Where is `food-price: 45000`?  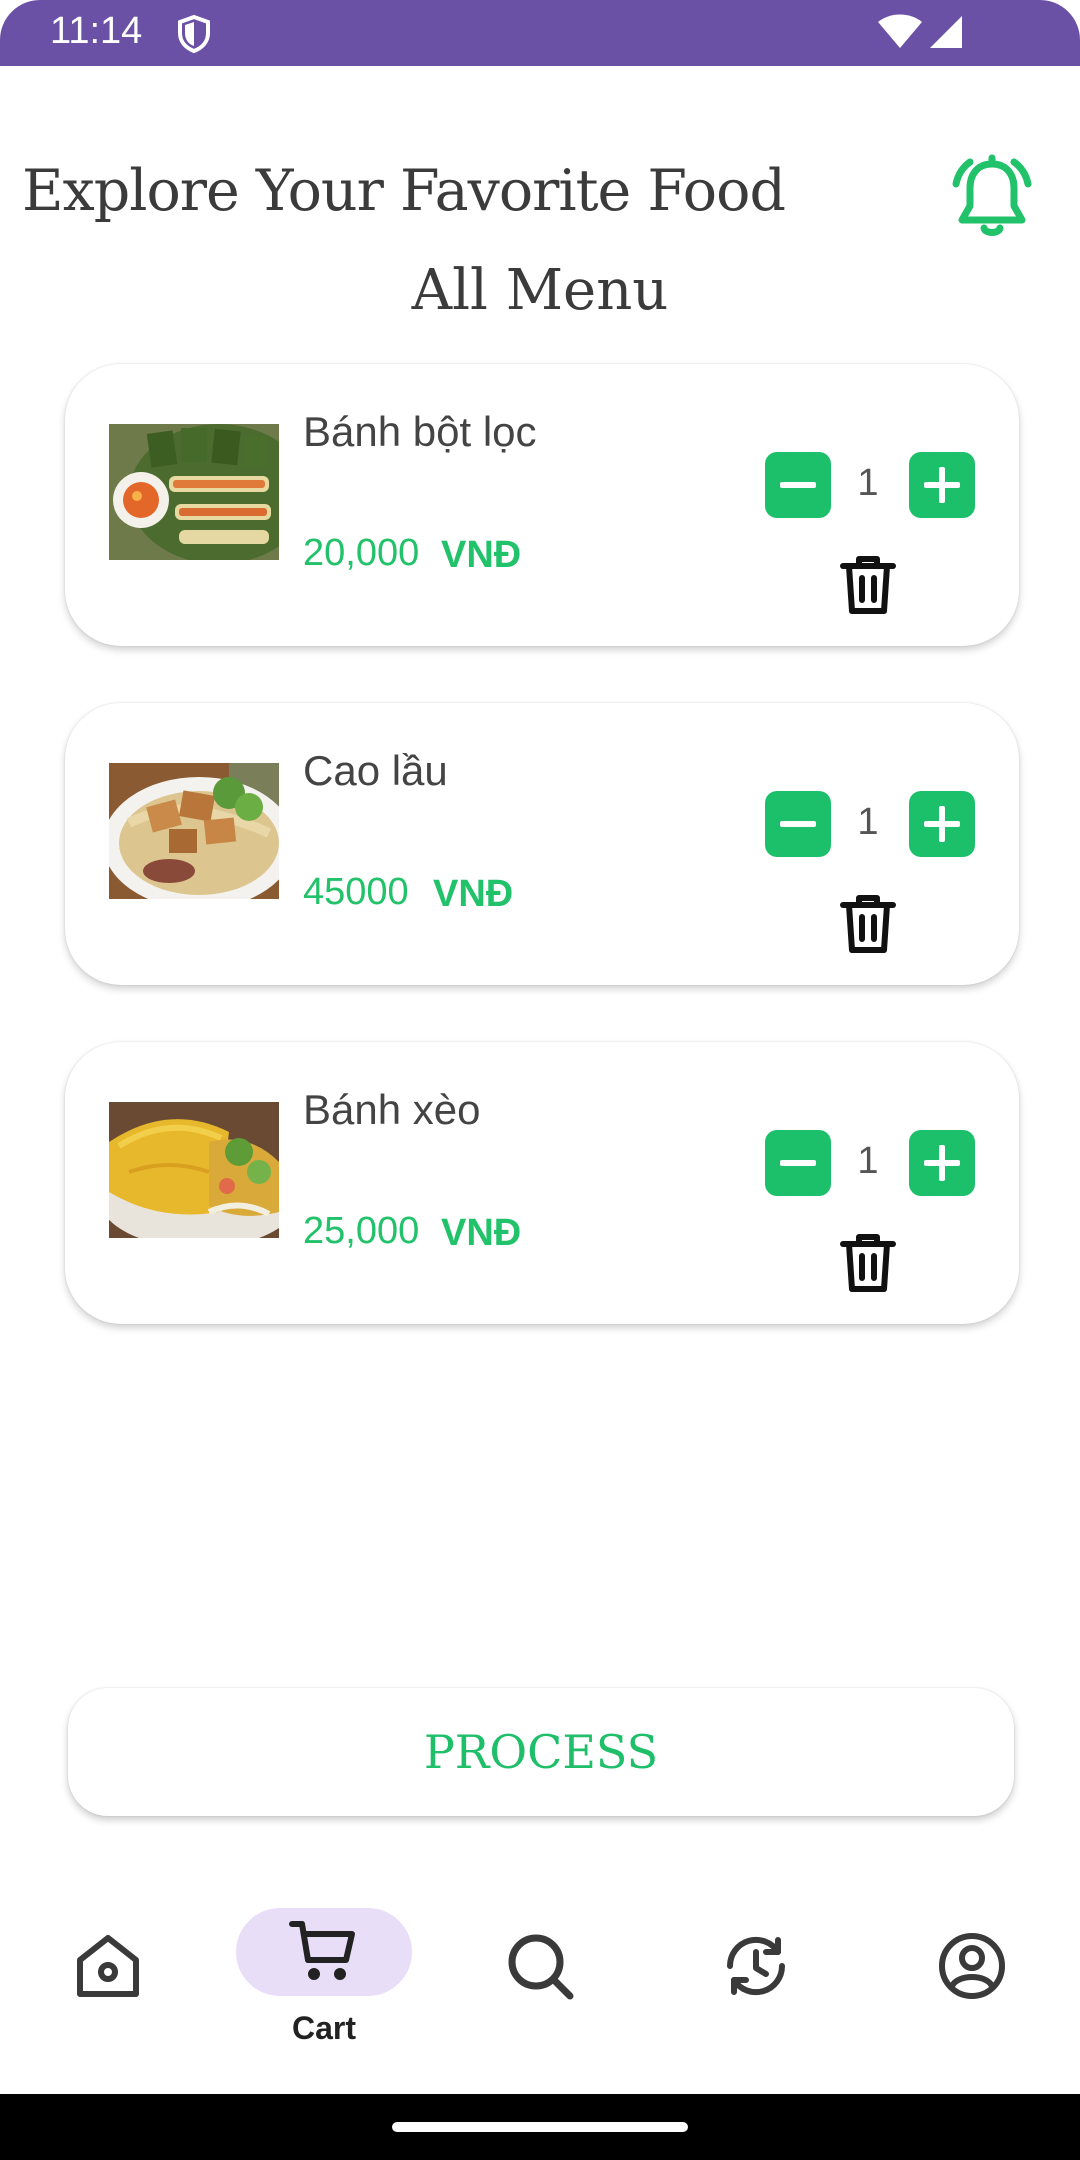 food-price: 45000 is located at coordinates (356, 892).